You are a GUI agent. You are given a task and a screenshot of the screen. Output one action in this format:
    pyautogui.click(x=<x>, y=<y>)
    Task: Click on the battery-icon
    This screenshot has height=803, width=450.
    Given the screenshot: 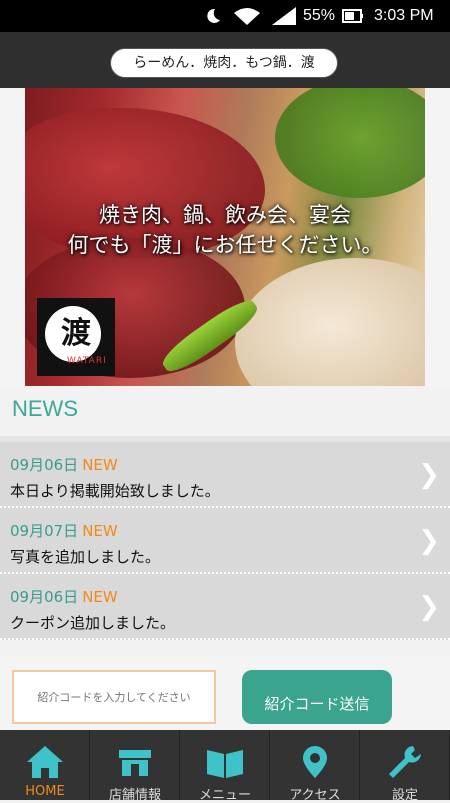 What is the action you would take?
    pyautogui.click(x=353, y=18)
    